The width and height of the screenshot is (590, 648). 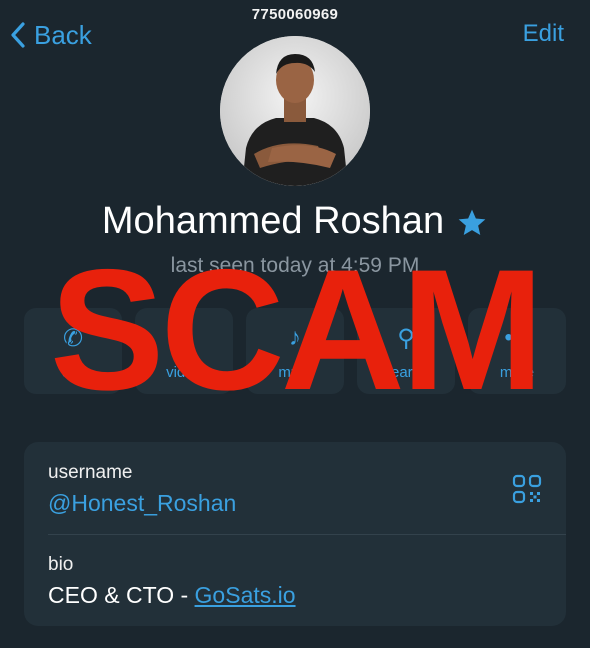 I want to click on video-icon: ■, so click(x=184, y=337).